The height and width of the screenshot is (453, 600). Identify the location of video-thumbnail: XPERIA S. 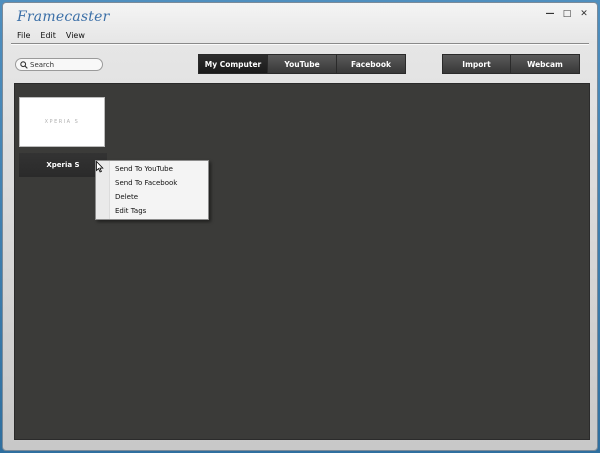
(62, 122).